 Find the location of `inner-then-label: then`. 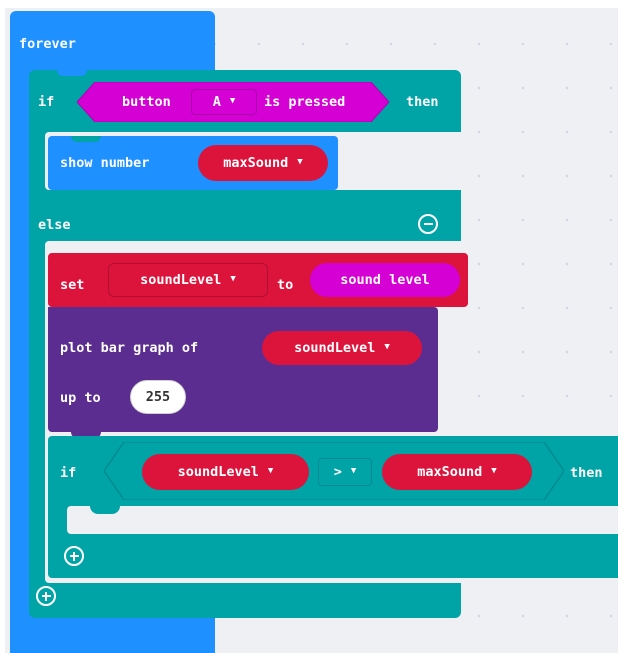

inner-then-label: then is located at coordinates (586, 473).